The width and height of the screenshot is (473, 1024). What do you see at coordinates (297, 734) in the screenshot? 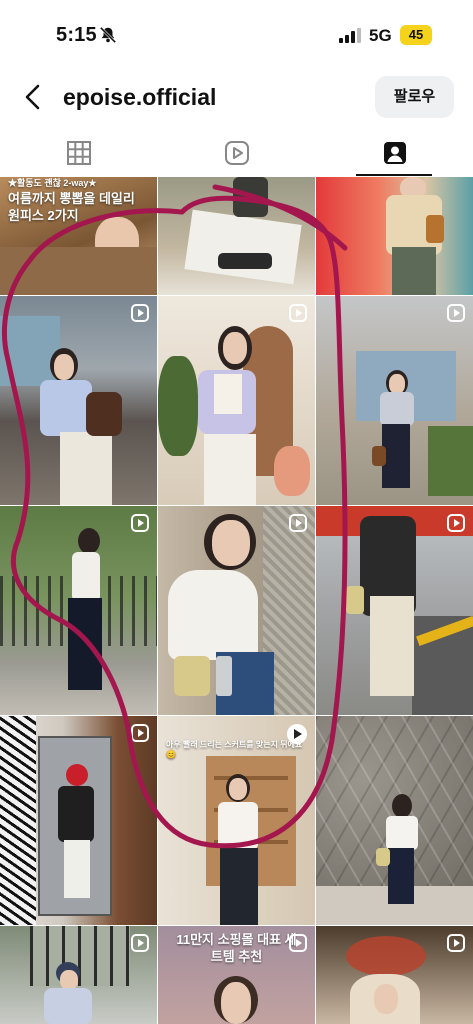
I see `play-icon` at bounding box center [297, 734].